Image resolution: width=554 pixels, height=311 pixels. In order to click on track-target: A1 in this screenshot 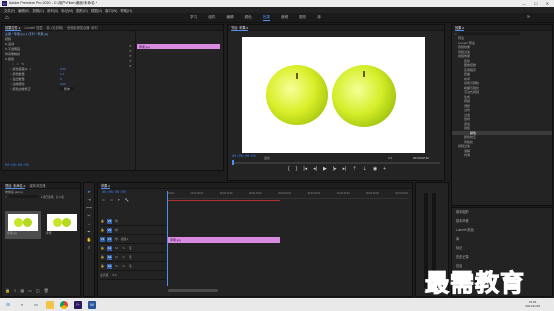, I will do `click(109, 248)`.